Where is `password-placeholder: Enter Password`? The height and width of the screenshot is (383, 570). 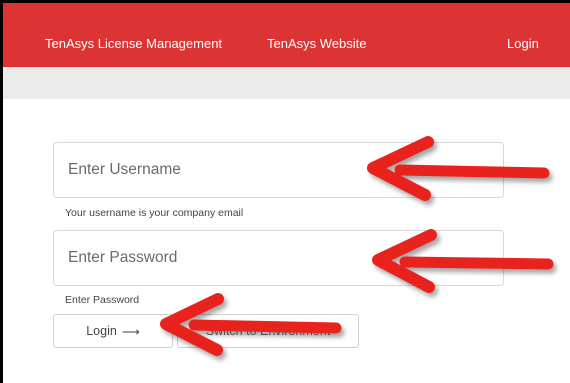 password-placeholder: Enter Password is located at coordinates (123, 257).